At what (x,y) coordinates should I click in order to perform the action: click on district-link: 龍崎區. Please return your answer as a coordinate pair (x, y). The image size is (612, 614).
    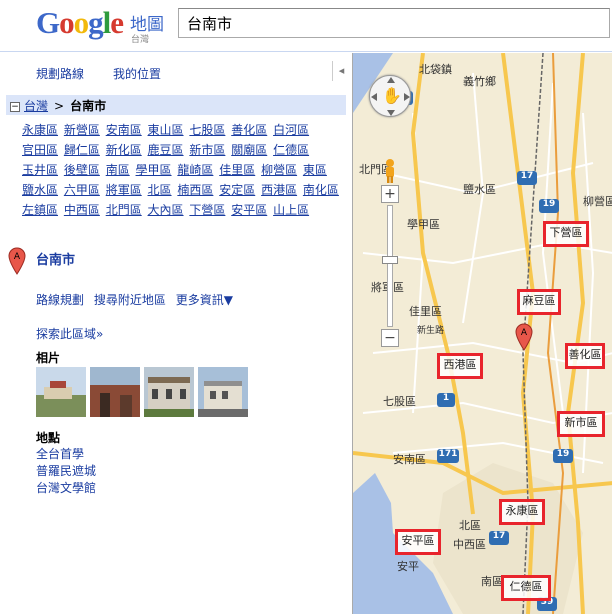
    Looking at the image, I should click on (195, 170).